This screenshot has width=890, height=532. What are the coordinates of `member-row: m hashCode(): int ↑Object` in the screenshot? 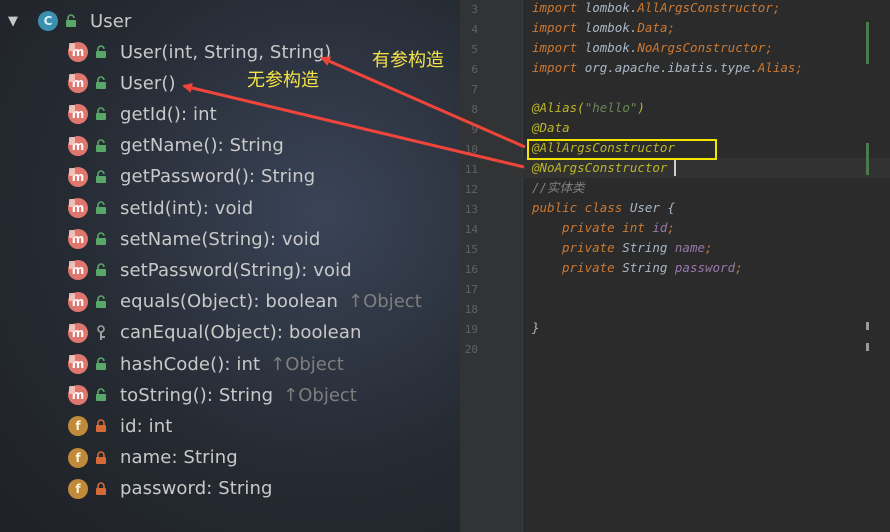 It's located at (206, 364).